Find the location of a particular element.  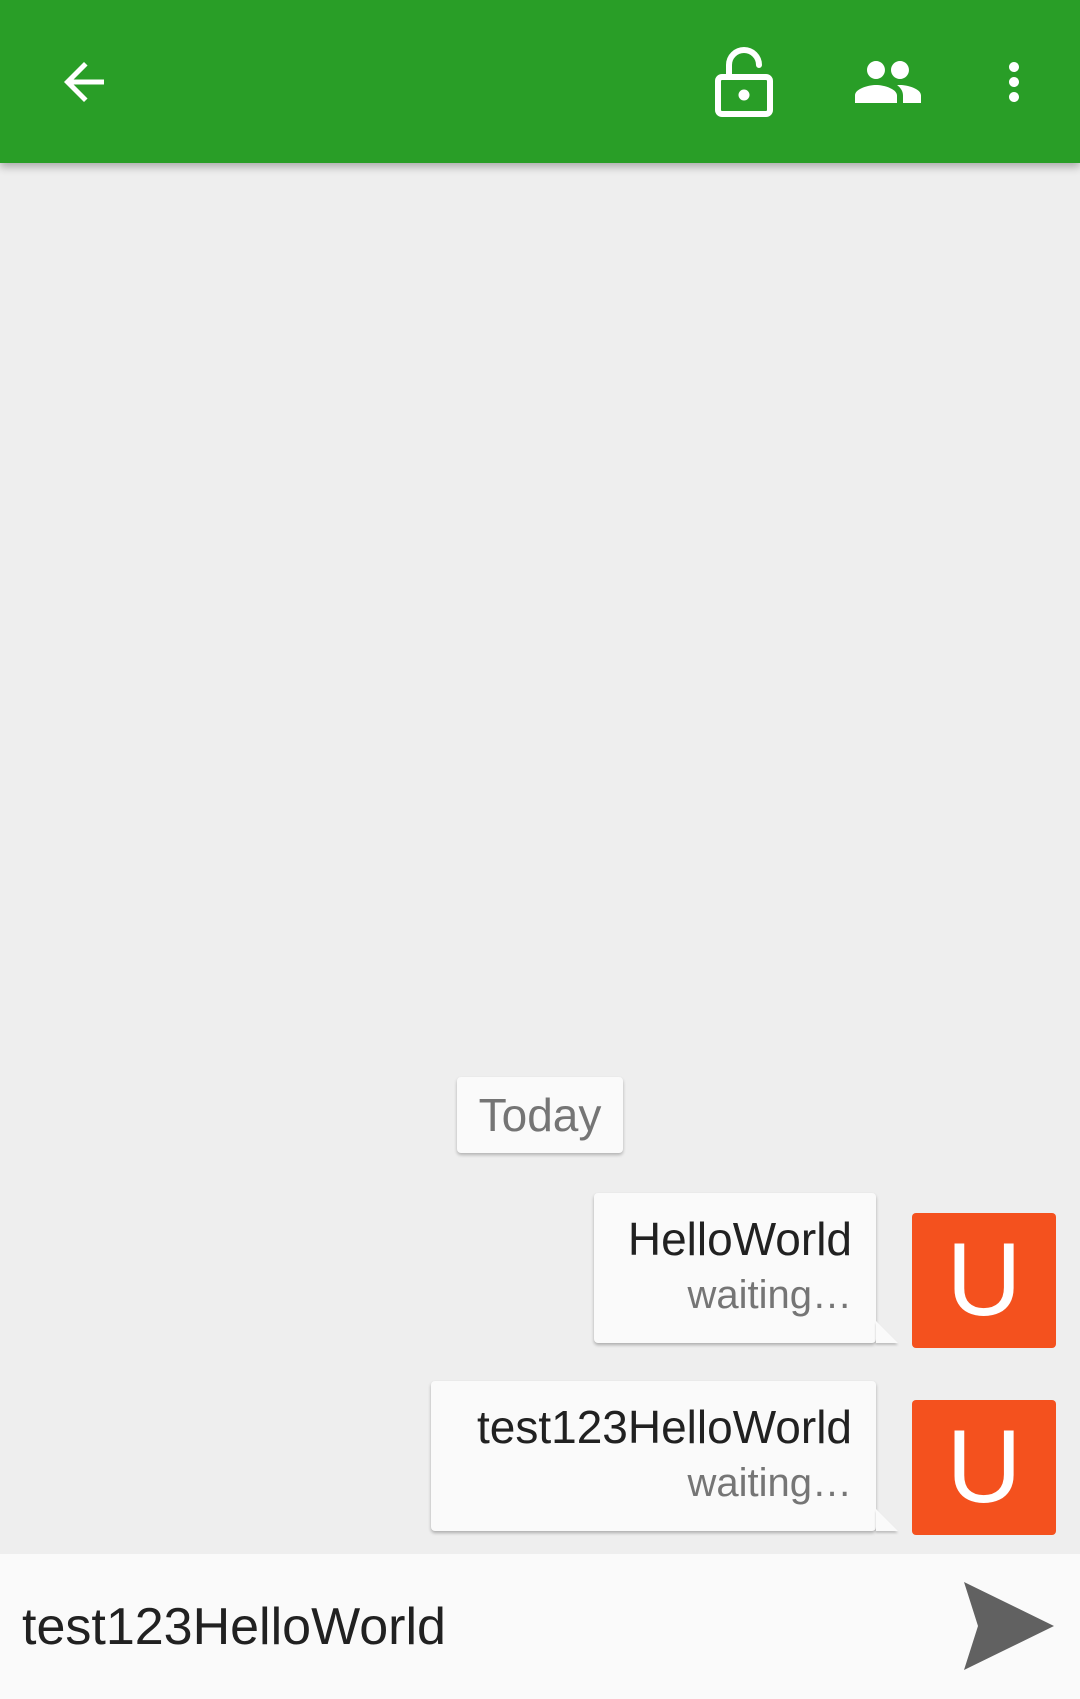

send-button is located at coordinates (1006, 1626).